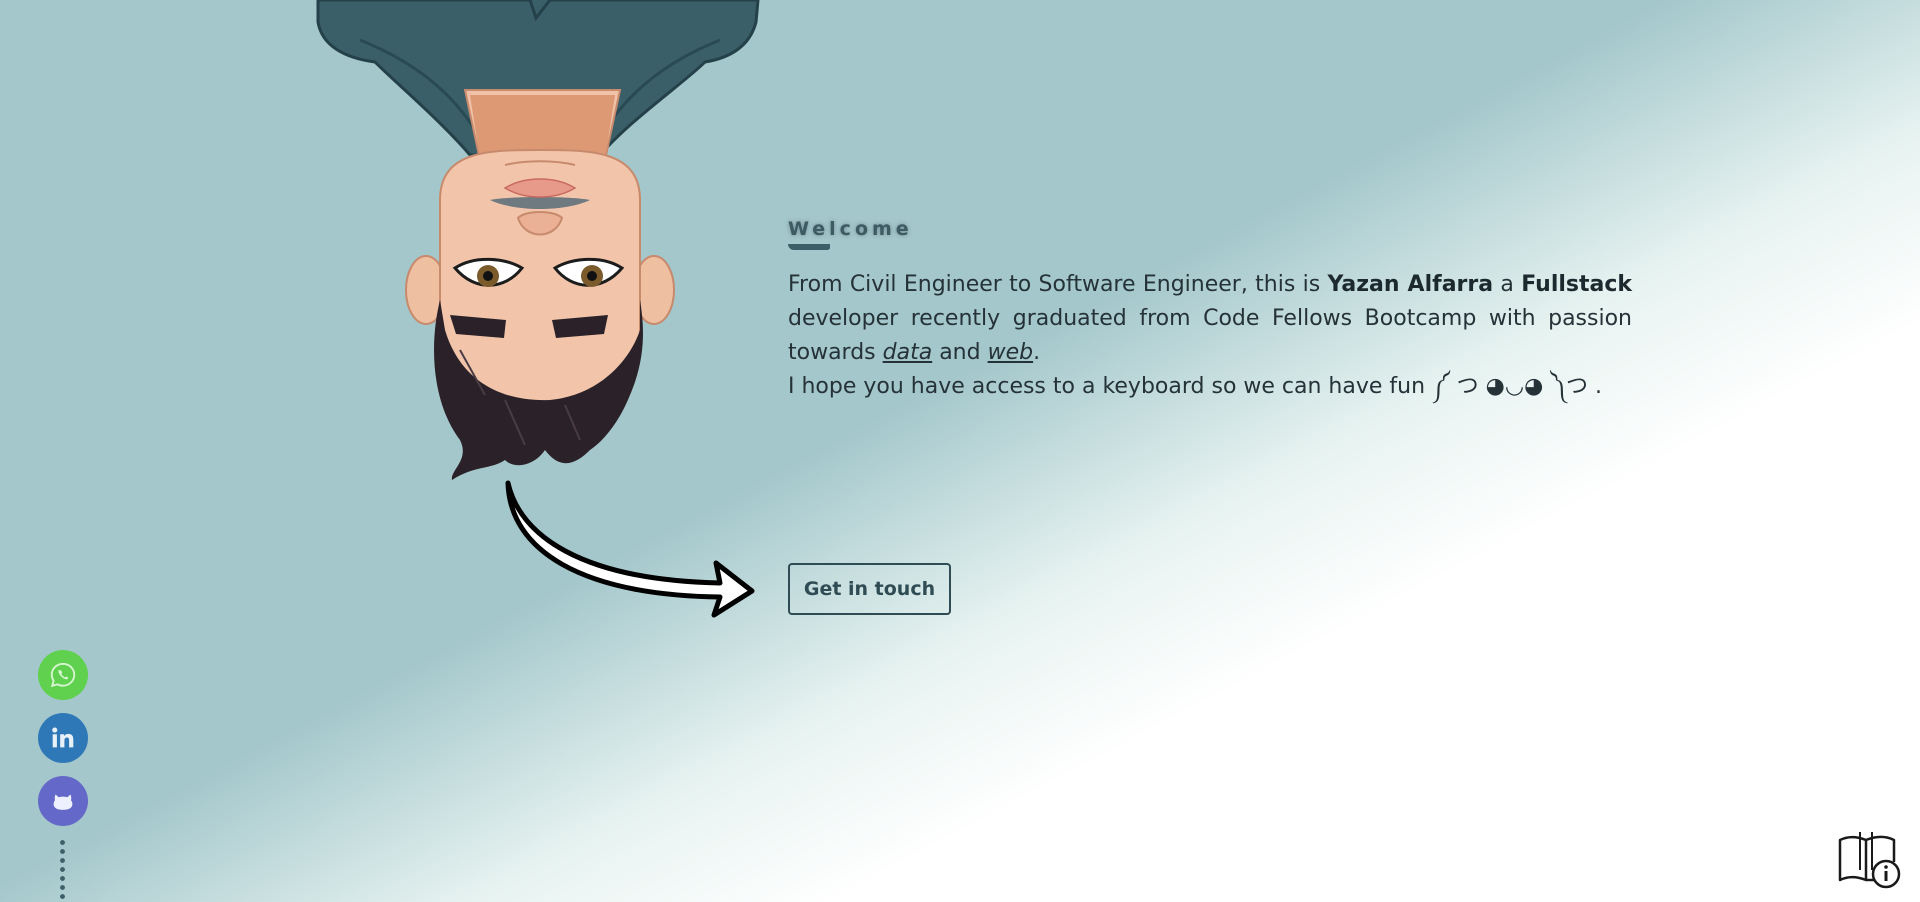  What do you see at coordinates (869, 589) in the screenshot?
I see `get-in-touch-button: Get in touch` at bounding box center [869, 589].